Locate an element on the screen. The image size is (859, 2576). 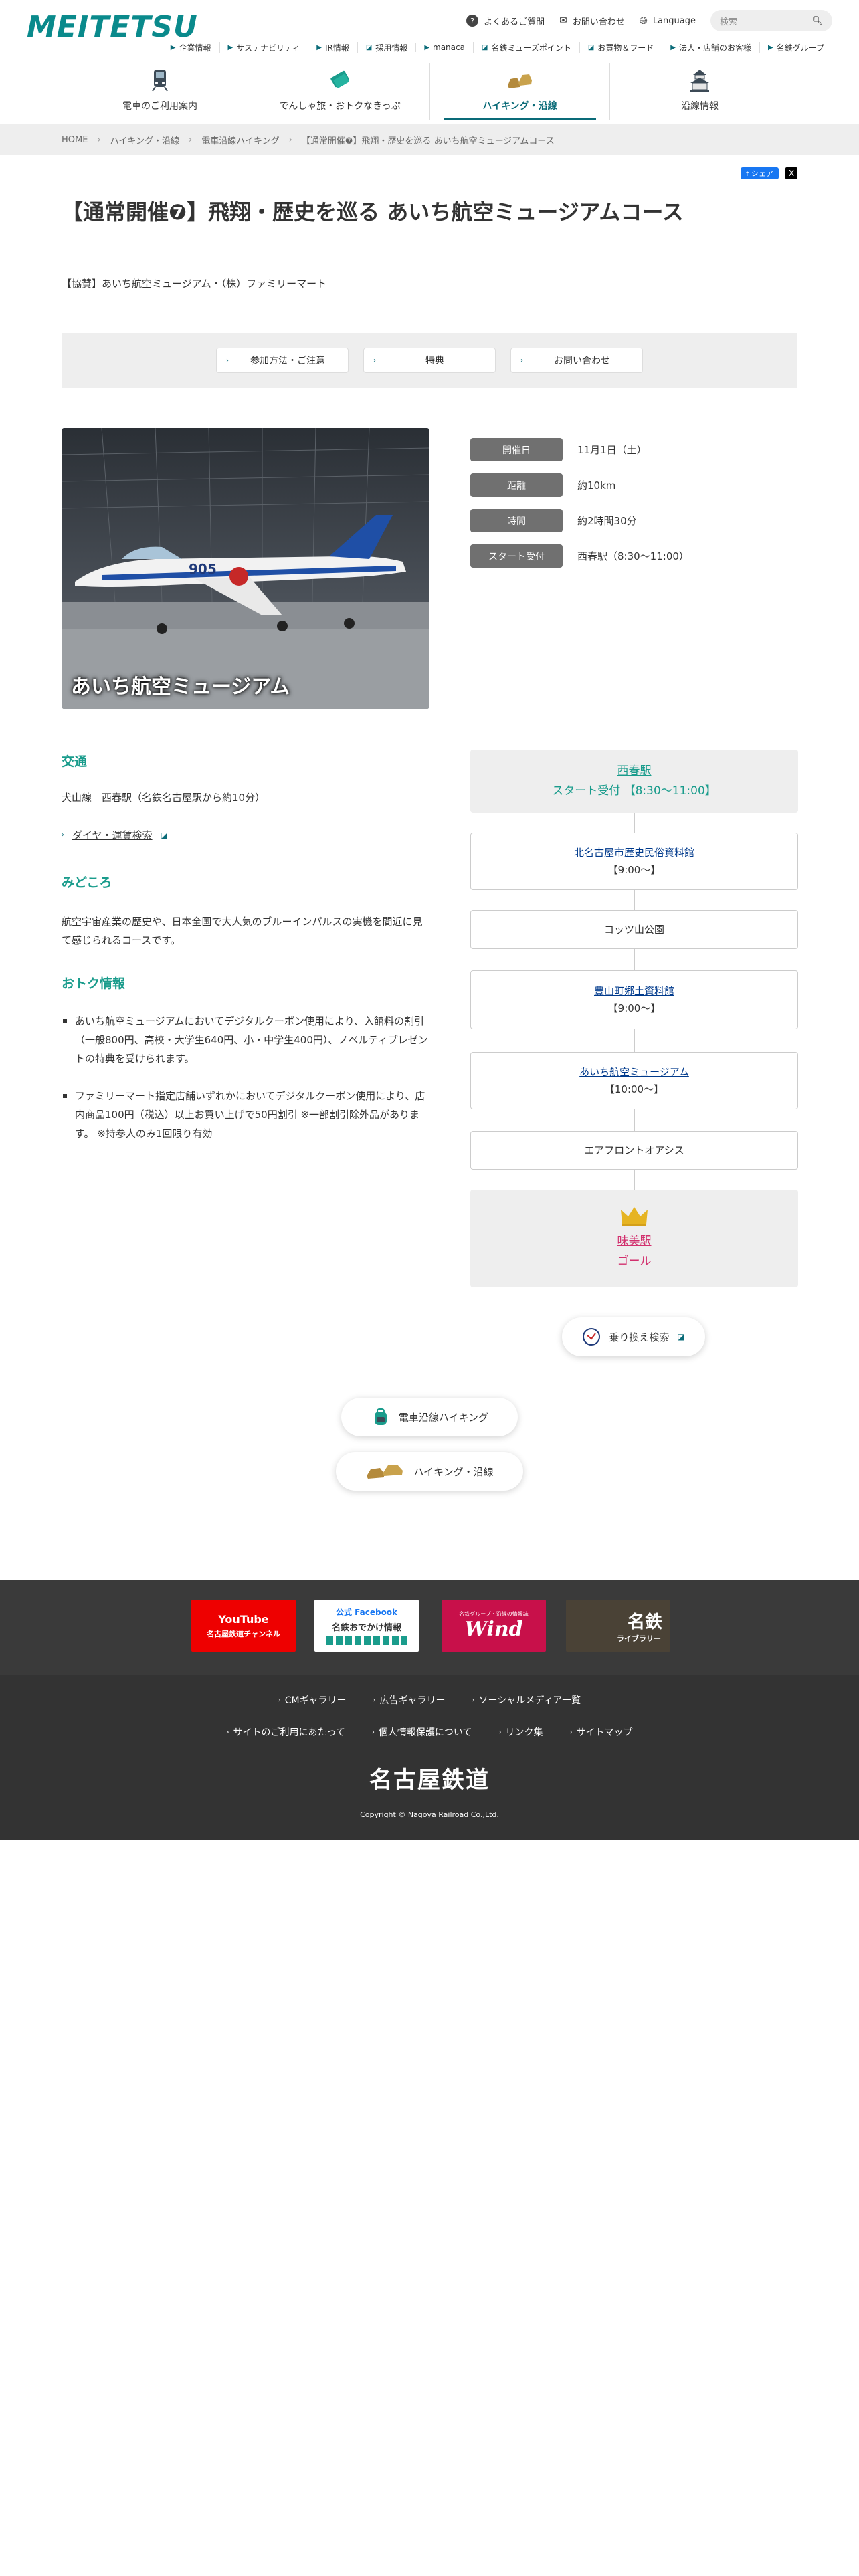
breadcrumb-hiking: ハイキング・沿線 is located at coordinates (144, 140).